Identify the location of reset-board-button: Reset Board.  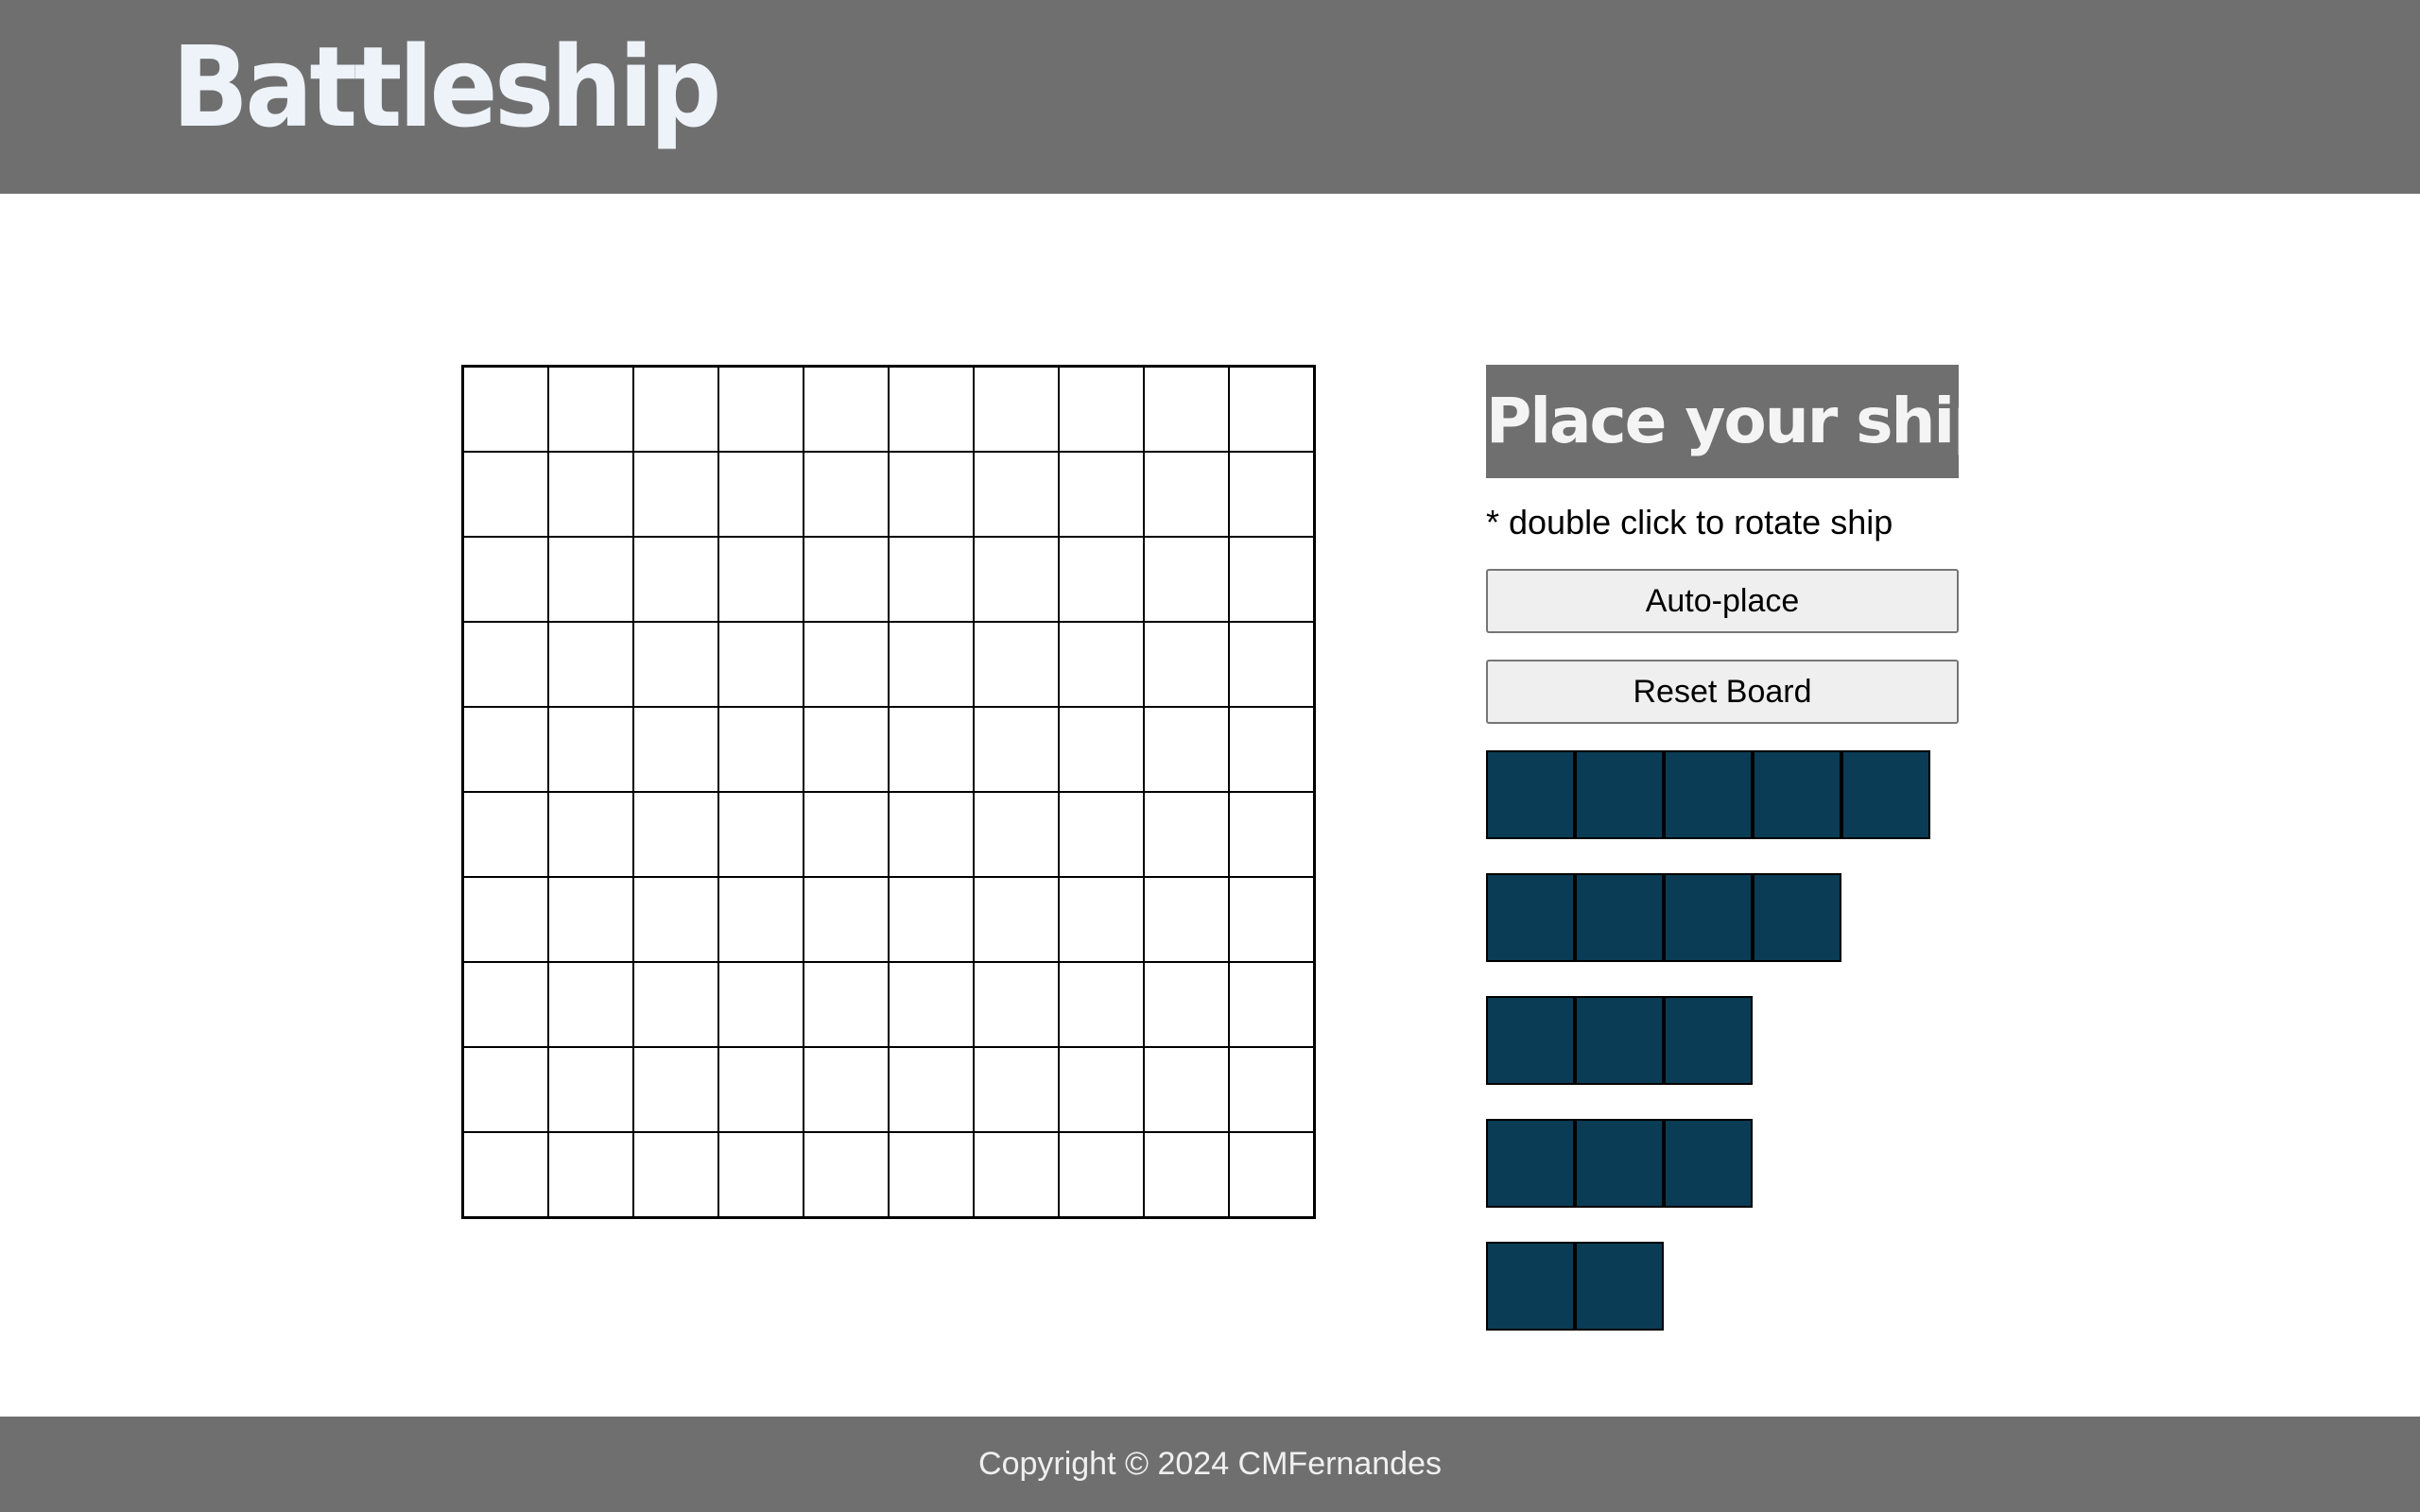
(1722, 692).